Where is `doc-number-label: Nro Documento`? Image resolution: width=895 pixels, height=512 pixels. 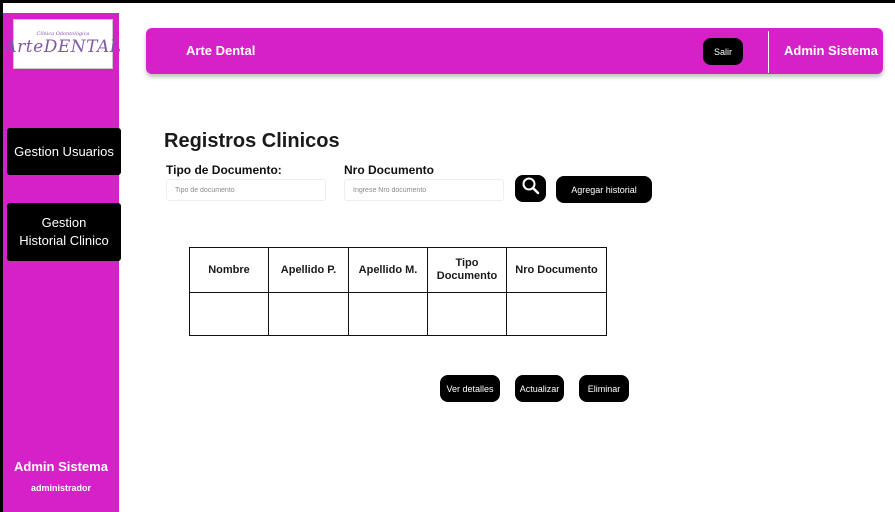 doc-number-label: Nro Documento is located at coordinates (389, 170).